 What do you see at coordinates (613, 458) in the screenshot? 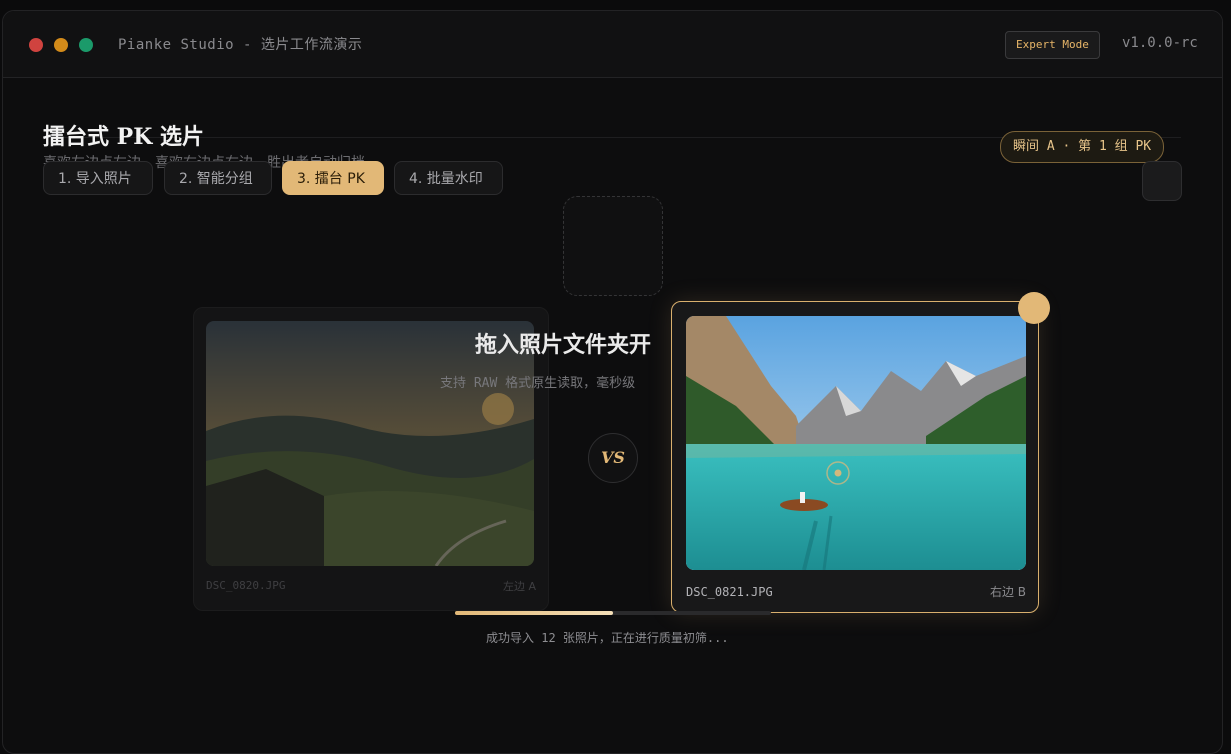
I see `vs-badge: VS` at bounding box center [613, 458].